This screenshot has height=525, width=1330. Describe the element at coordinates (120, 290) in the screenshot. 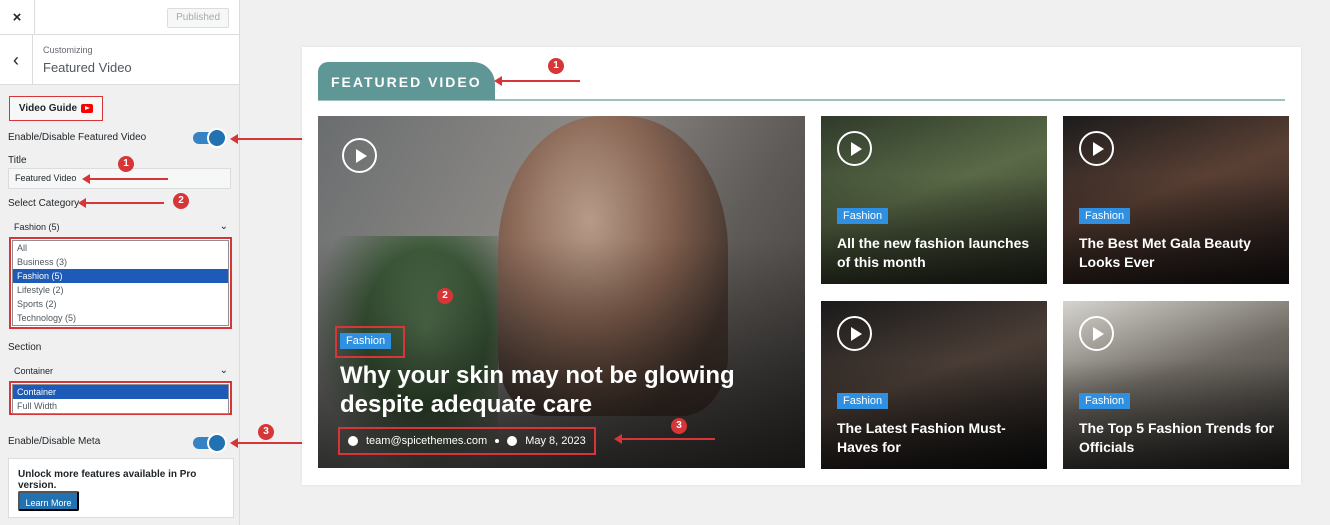

I see `category-option: Lifestyle (2)` at that location.